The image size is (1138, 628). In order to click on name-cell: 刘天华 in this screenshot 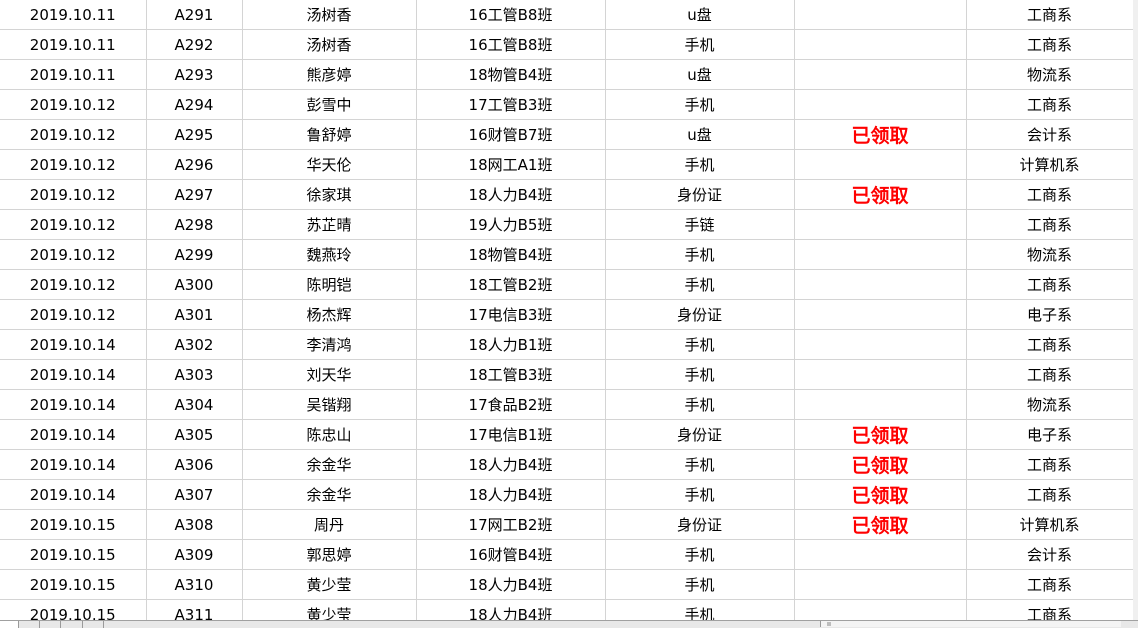, I will do `click(329, 374)`.